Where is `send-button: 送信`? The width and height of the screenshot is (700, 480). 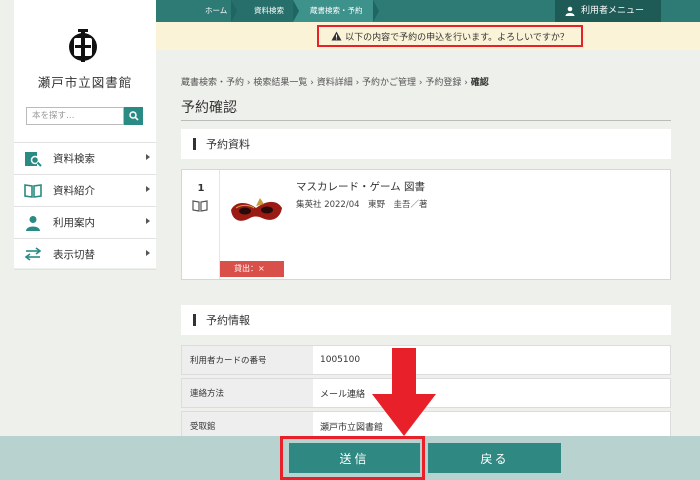 send-button: 送信 is located at coordinates (354, 458).